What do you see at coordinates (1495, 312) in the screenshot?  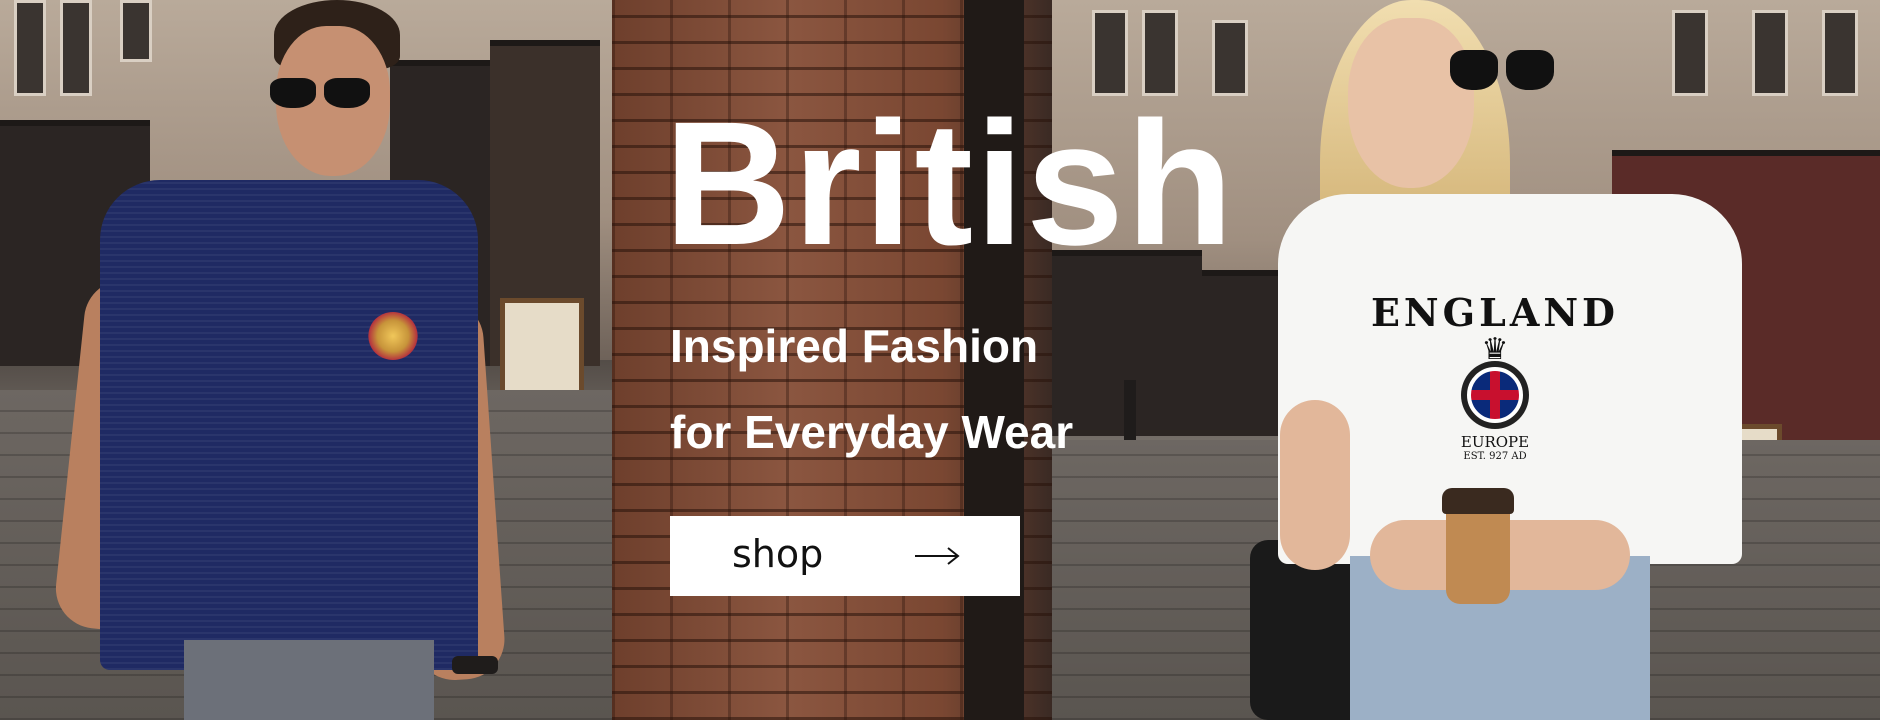 I see `tee-text-england: ENGLAND` at bounding box center [1495, 312].